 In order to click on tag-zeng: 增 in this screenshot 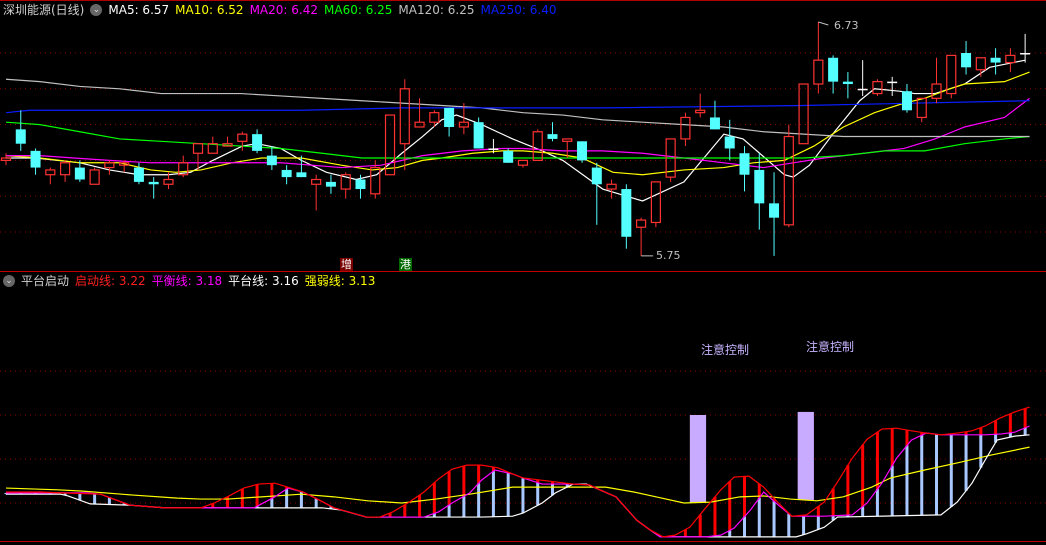, I will do `click(346, 264)`.